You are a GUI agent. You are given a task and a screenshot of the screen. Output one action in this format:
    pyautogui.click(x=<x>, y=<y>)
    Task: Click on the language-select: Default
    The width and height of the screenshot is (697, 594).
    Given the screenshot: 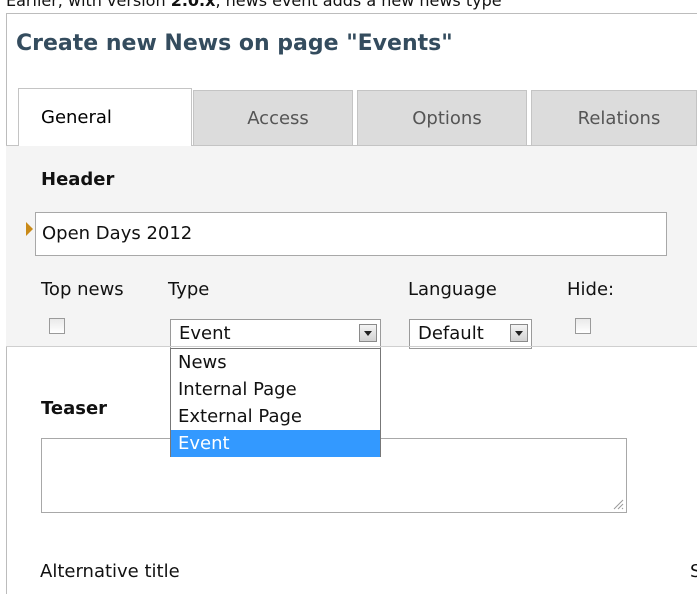 What is the action you would take?
    pyautogui.click(x=470, y=334)
    